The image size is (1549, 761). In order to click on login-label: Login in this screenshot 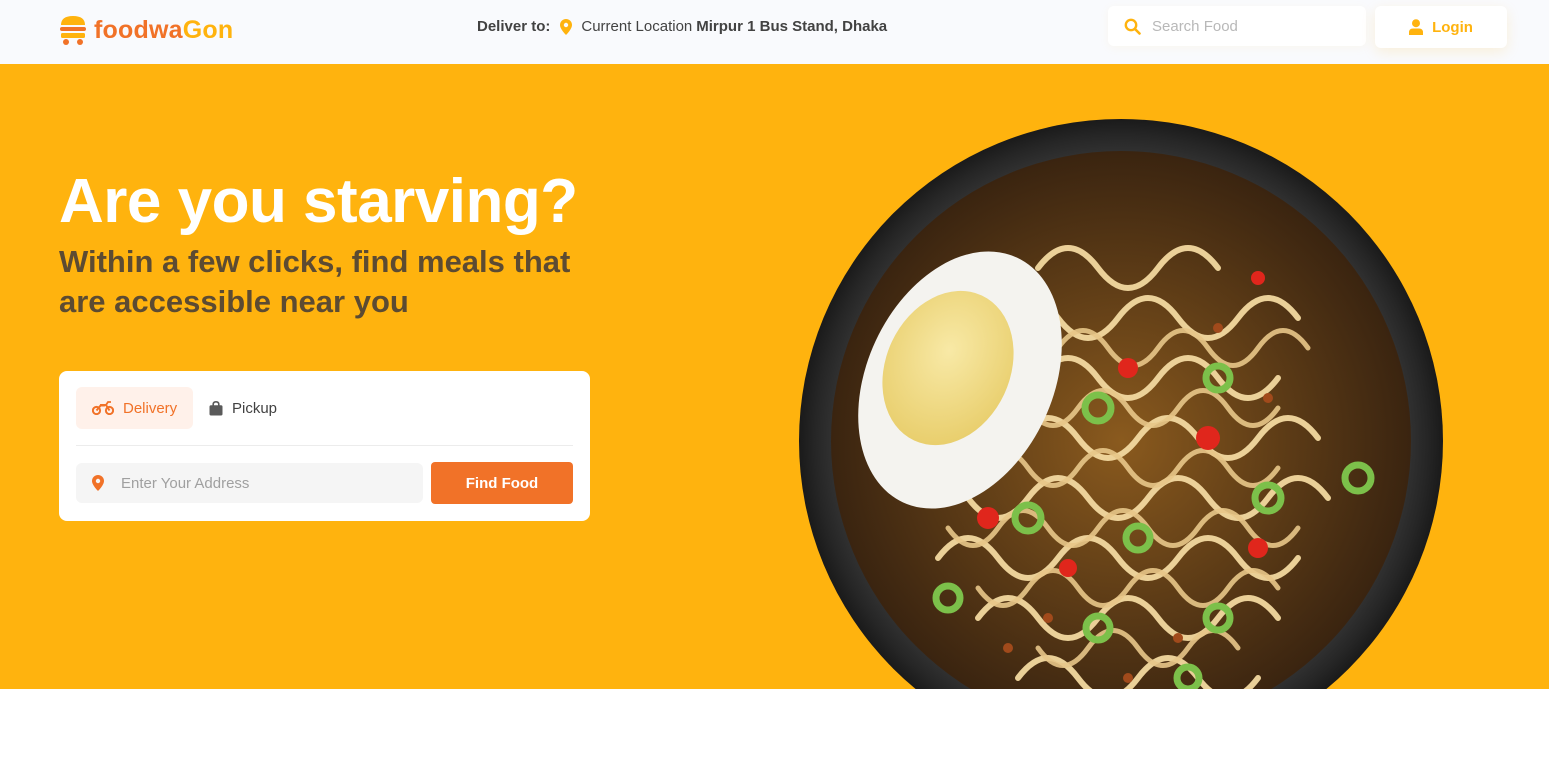, I will do `click(1452, 27)`.